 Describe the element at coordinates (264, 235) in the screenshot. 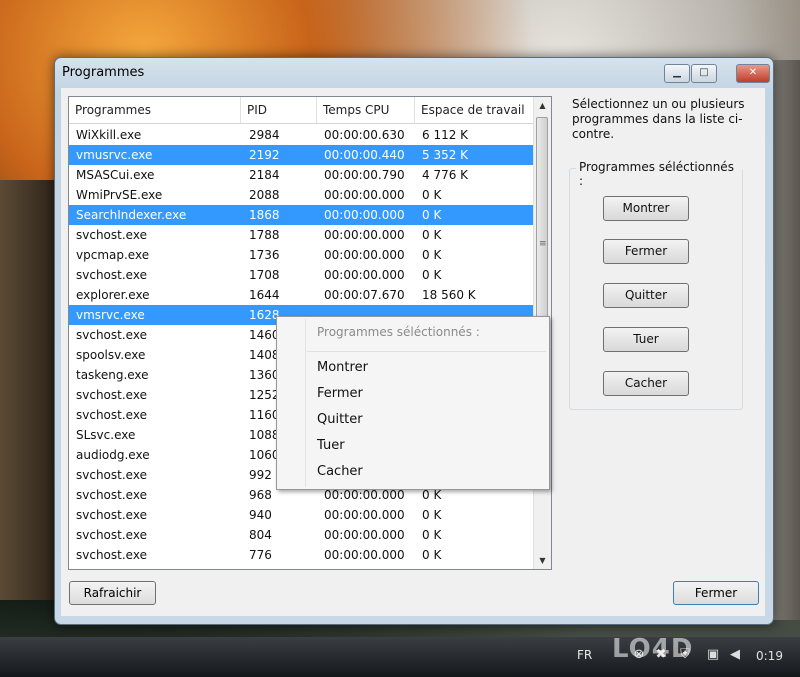

I see `cell-pid: 1788` at that location.